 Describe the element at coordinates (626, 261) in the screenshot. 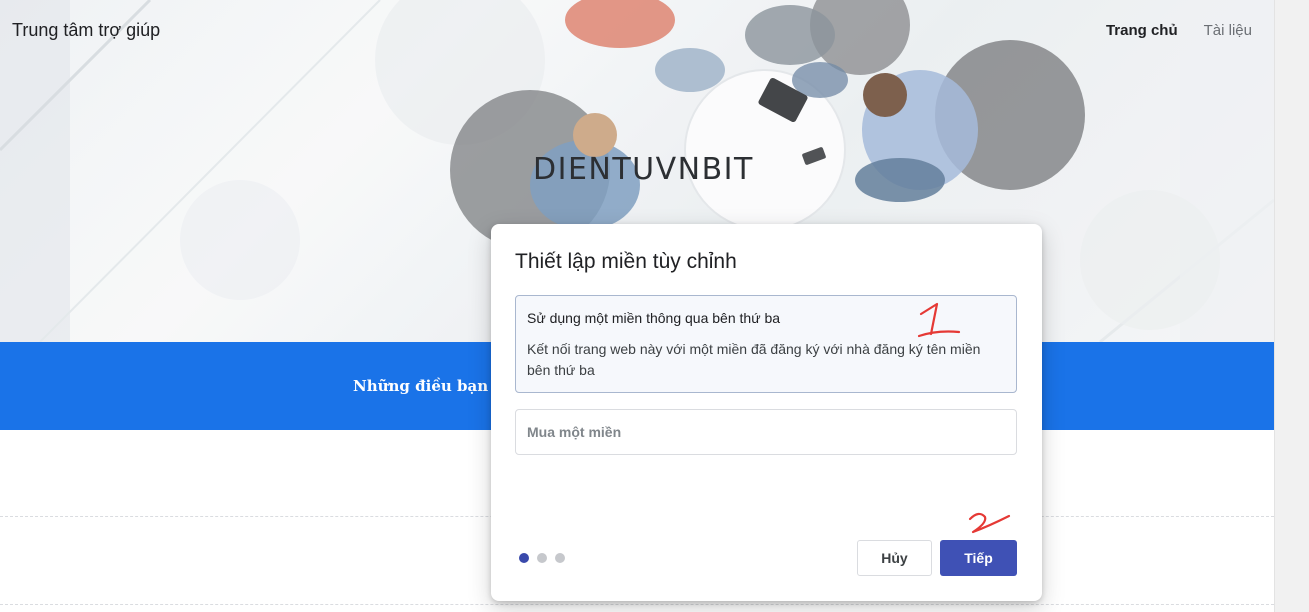

I see `dialog-title: Thiết lập miền tùy chỉnh` at that location.